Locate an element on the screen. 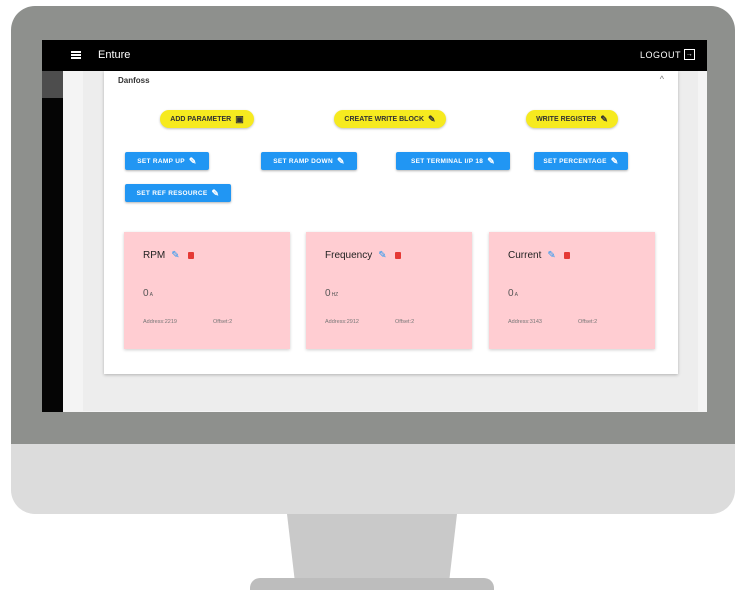 The height and width of the screenshot is (590, 742). set-terminal-button: SET TERMINAL I/P 18 ✎ is located at coordinates (453, 161).